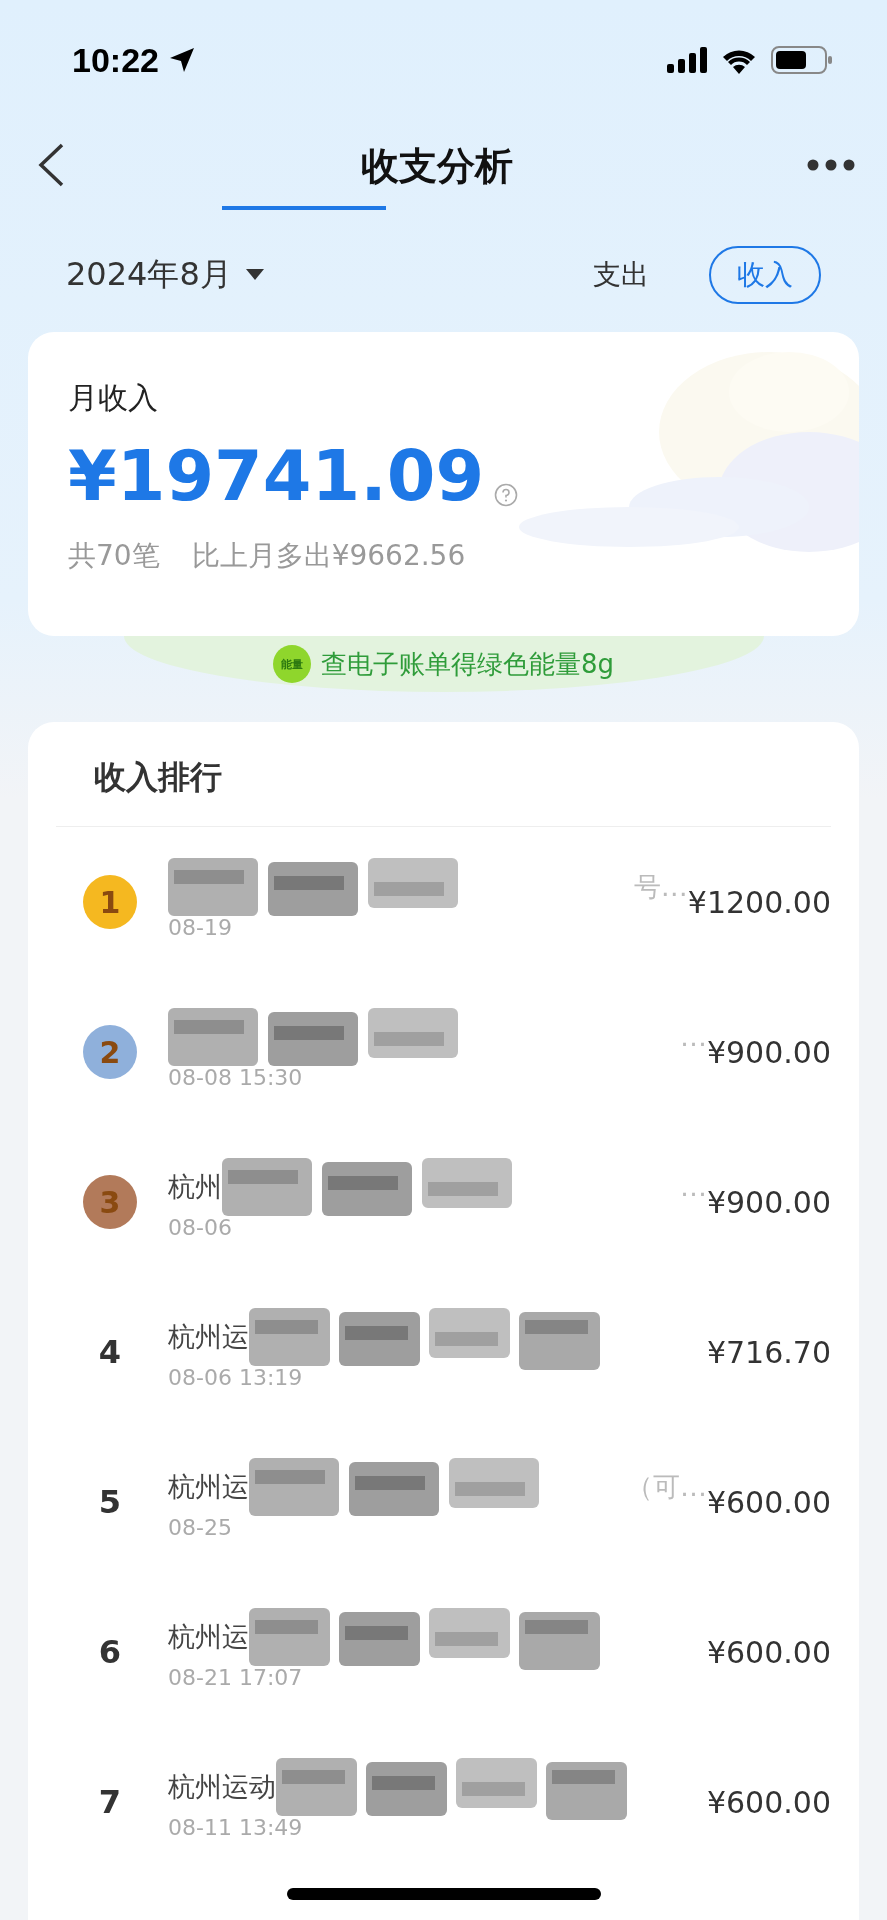 The width and height of the screenshot is (887, 1920). Describe the element at coordinates (759, 902) in the screenshot. I see `income-amount: ¥1200.00` at that location.